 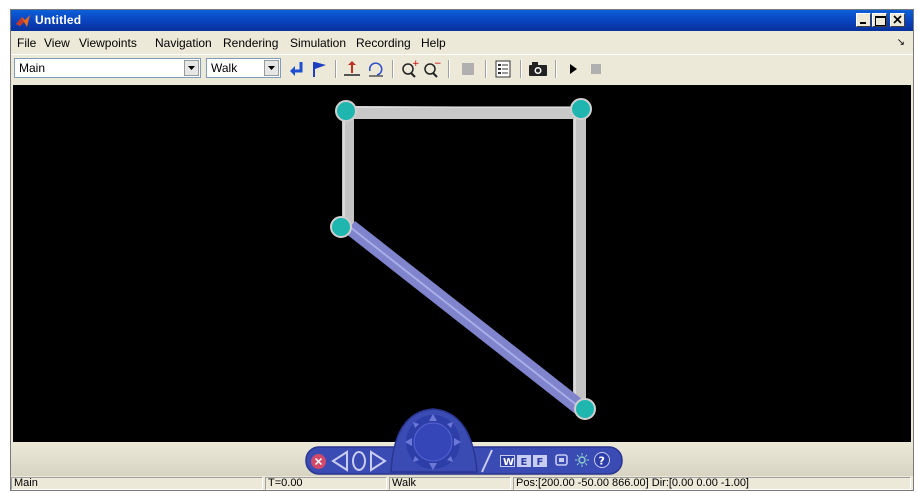 I want to click on play-icon, so click(x=573, y=69).